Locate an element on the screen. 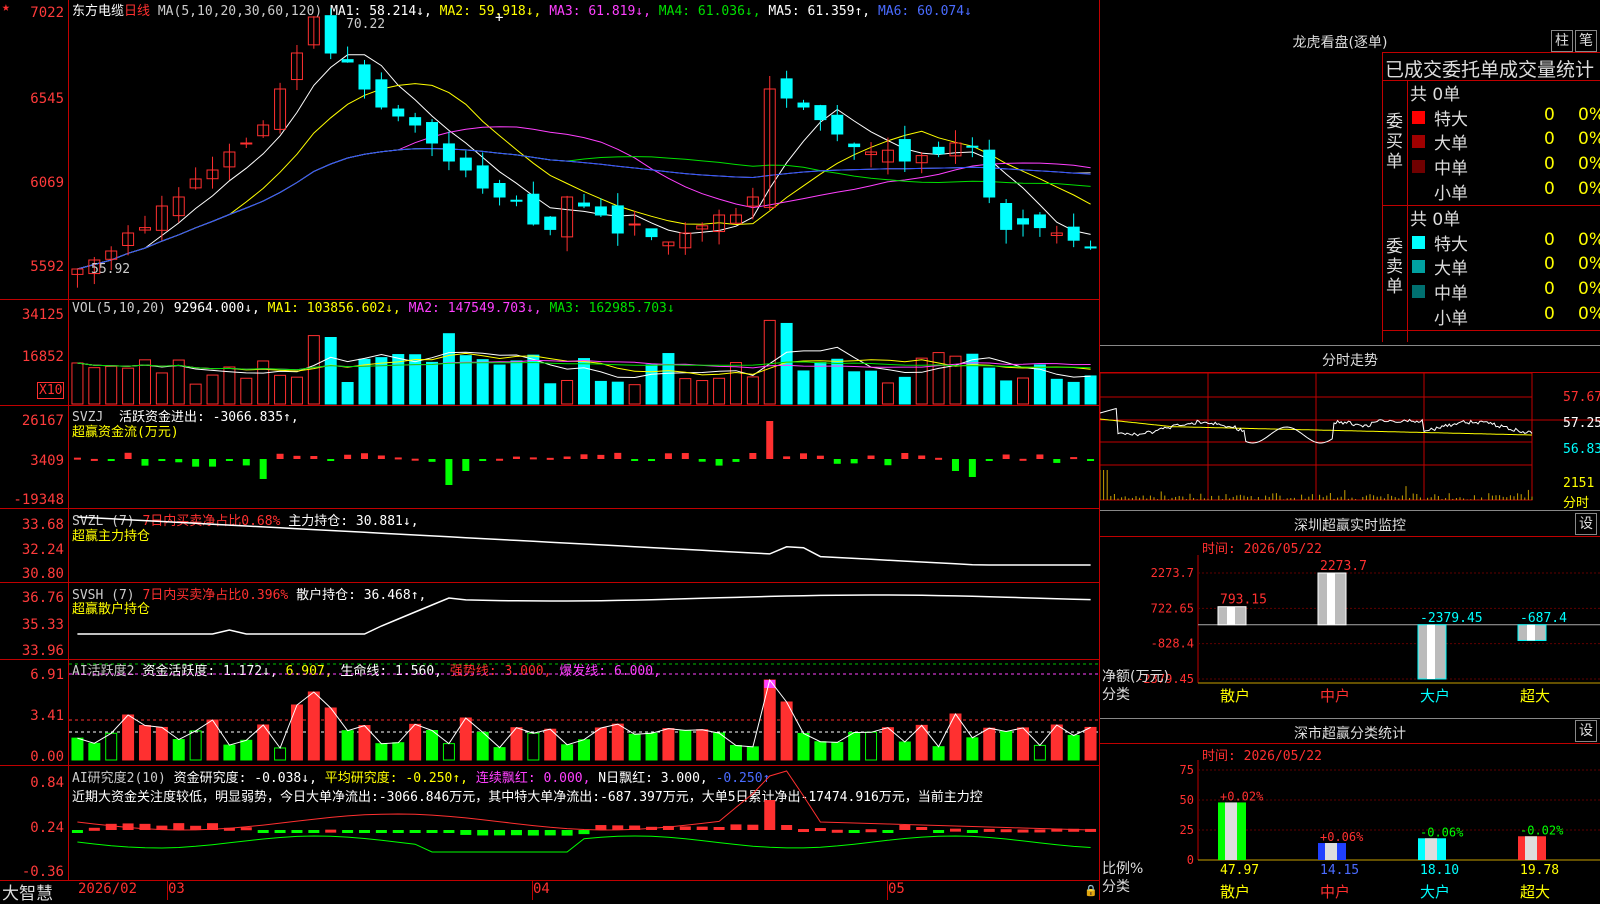 This screenshot has width=1600, height=904. date-tick is located at coordinates (532, 890).